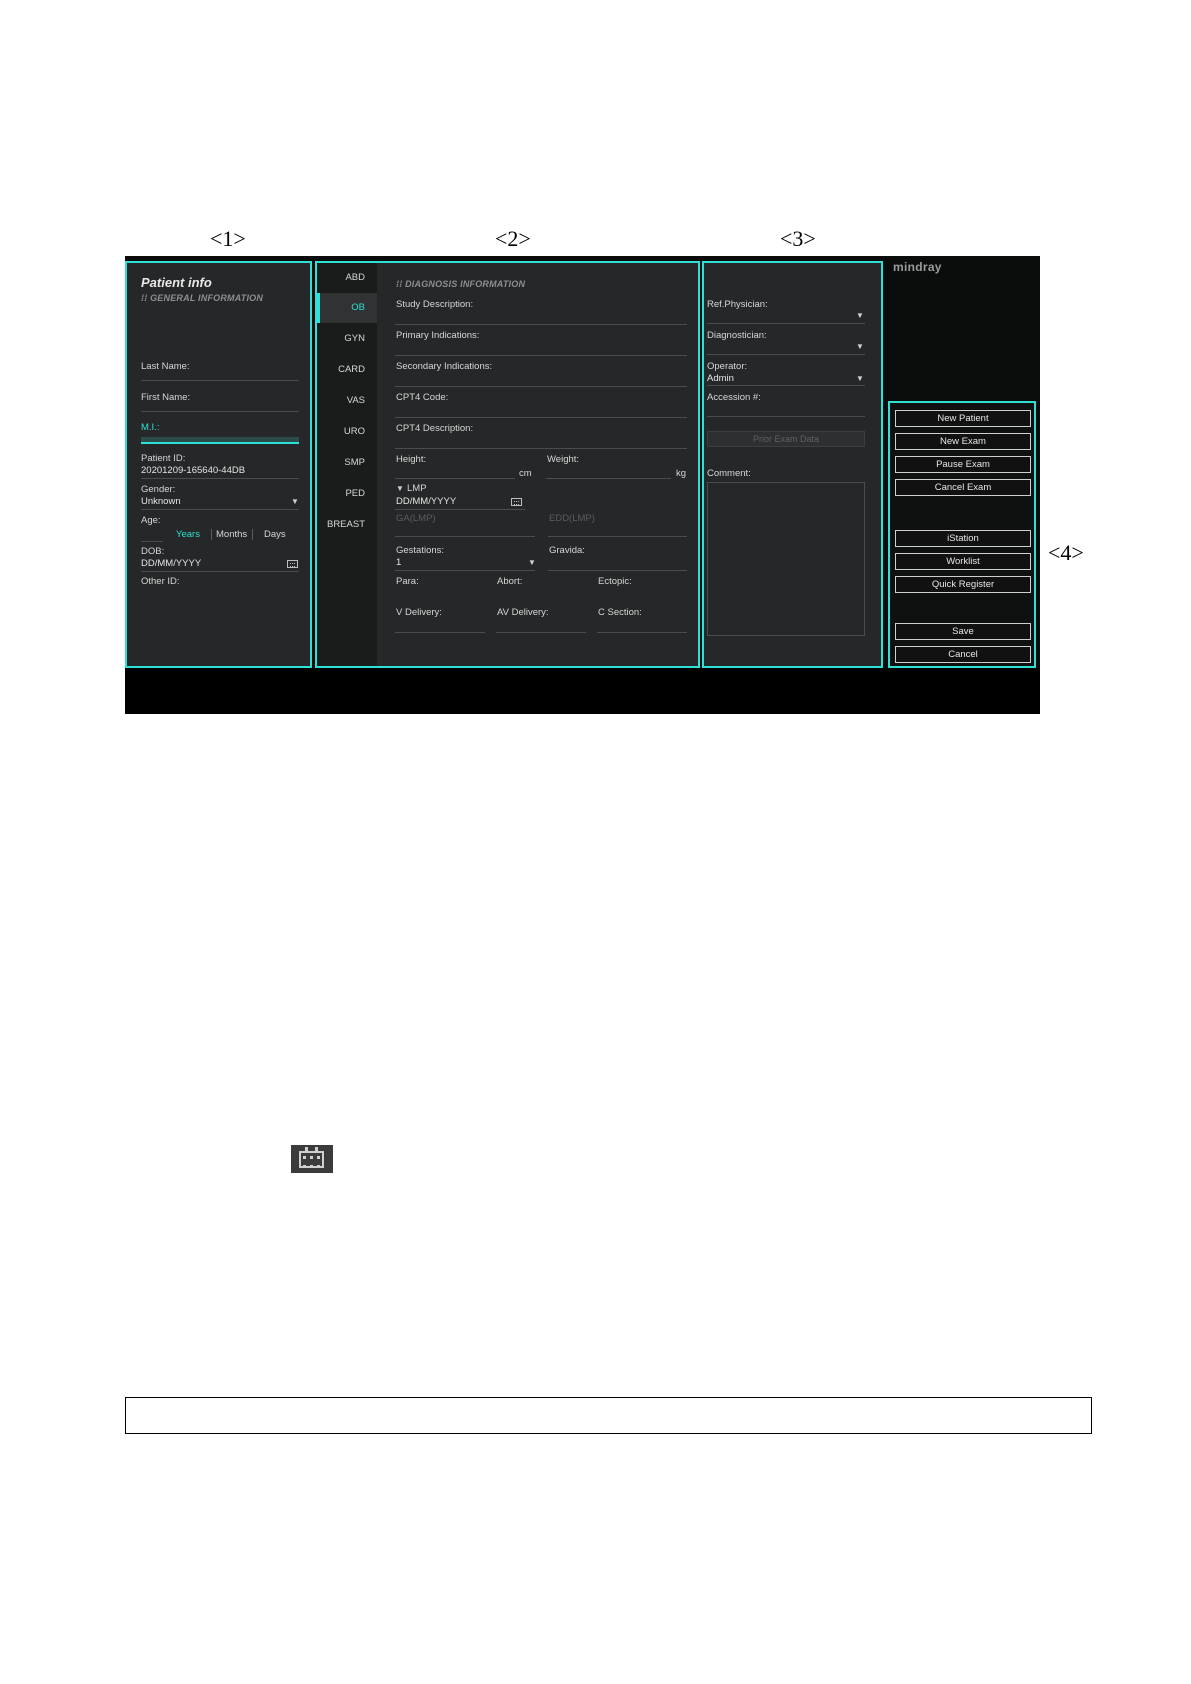 Image resolution: width=1191 pixels, height=1684 pixels. I want to click on patient-id-label: Patient ID:, so click(163, 458).